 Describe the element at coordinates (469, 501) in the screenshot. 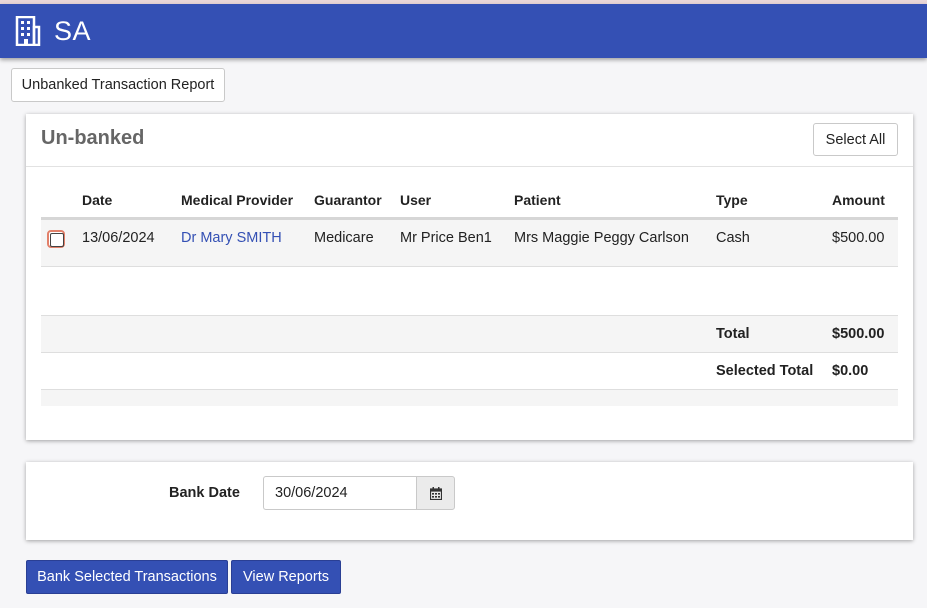

I see `bank-date-card: Bank Date` at that location.